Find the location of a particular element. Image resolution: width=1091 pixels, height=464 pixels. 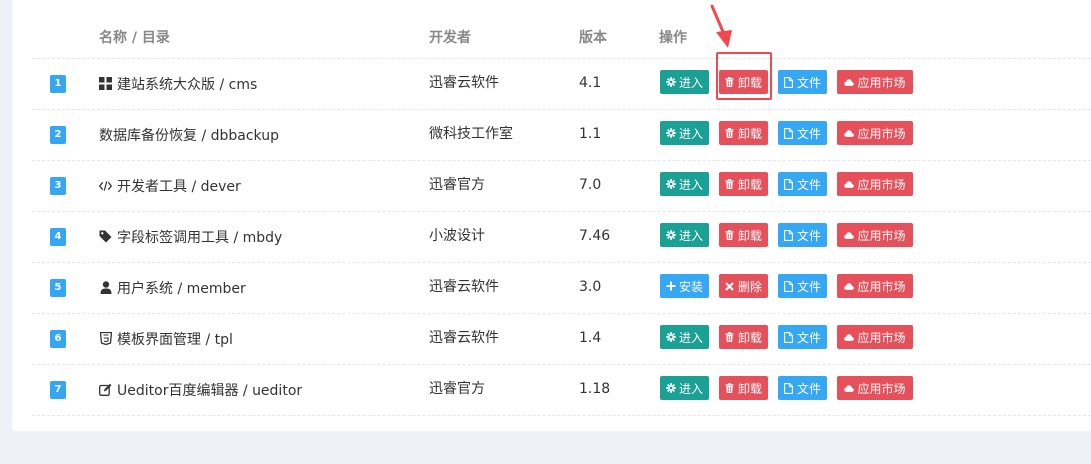

user-icon is located at coordinates (105, 287).